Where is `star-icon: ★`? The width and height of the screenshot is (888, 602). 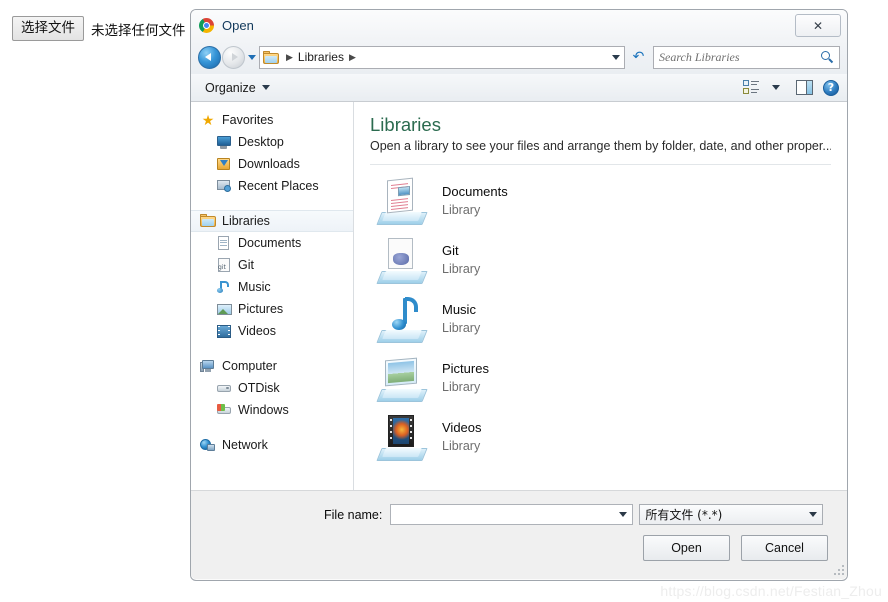
star-icon: ★ is located at coordinates (208, 119).